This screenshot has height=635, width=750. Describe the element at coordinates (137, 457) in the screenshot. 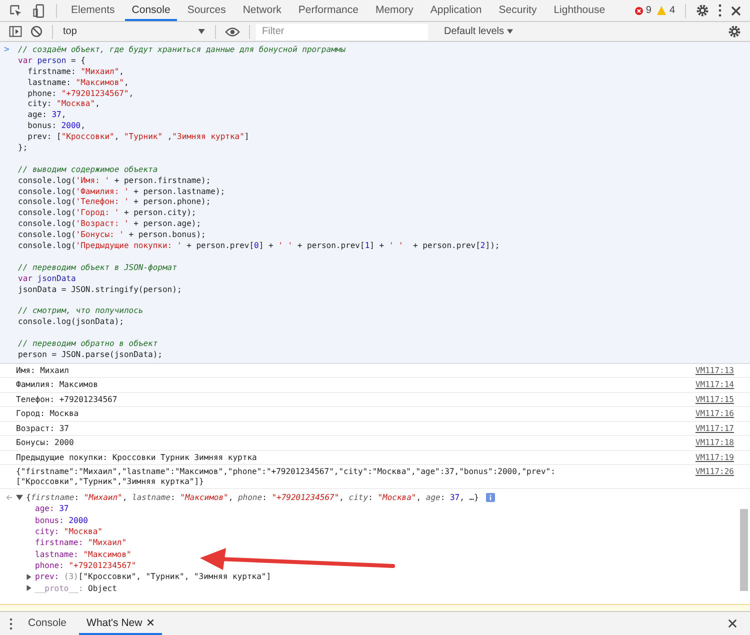

I see `log-message: Предыдущие покупки: Кроссовки Турник Зимняя куртка` at that location.